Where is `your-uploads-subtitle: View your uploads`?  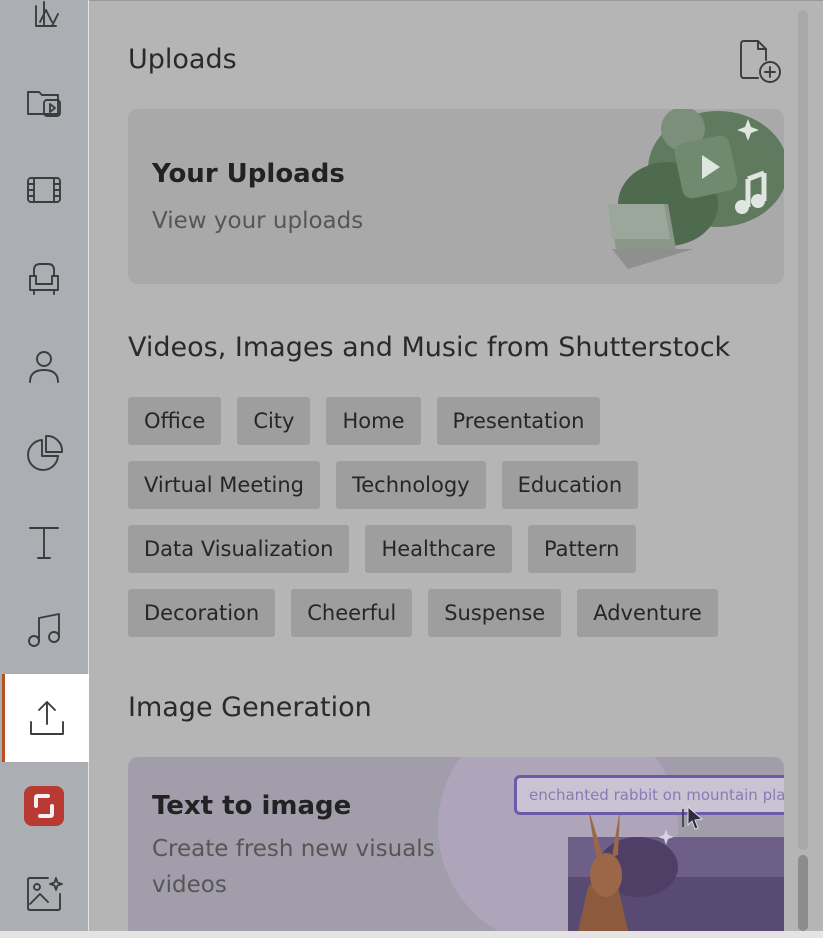
your-uploads-subtitle: View your uploads is located at coordinates (258, 221).